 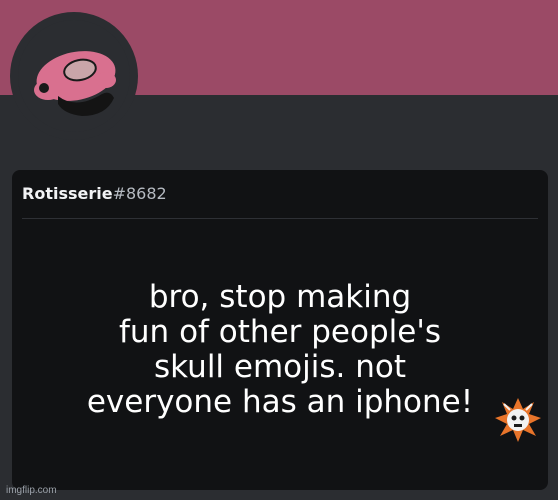 I want to click on imgflip-watermark: imgflip.com, so click(x=31, y=490).